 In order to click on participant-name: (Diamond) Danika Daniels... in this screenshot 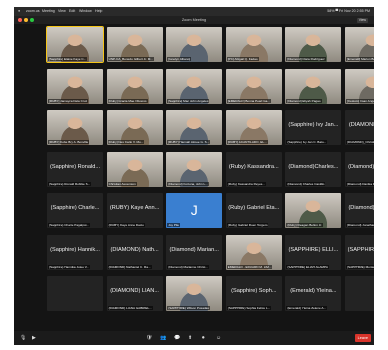, I will do `click(360, 183)`.